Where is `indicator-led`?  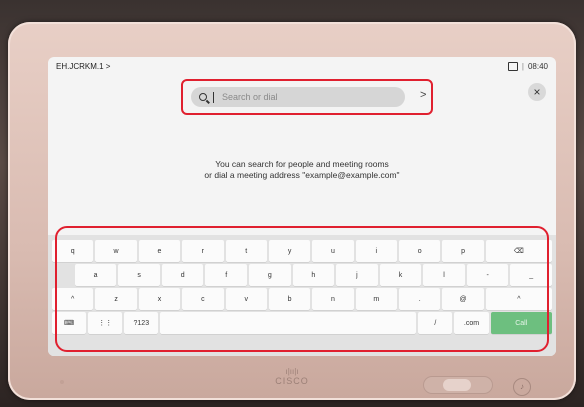 indicator-led is located at coordinates (62, 382).